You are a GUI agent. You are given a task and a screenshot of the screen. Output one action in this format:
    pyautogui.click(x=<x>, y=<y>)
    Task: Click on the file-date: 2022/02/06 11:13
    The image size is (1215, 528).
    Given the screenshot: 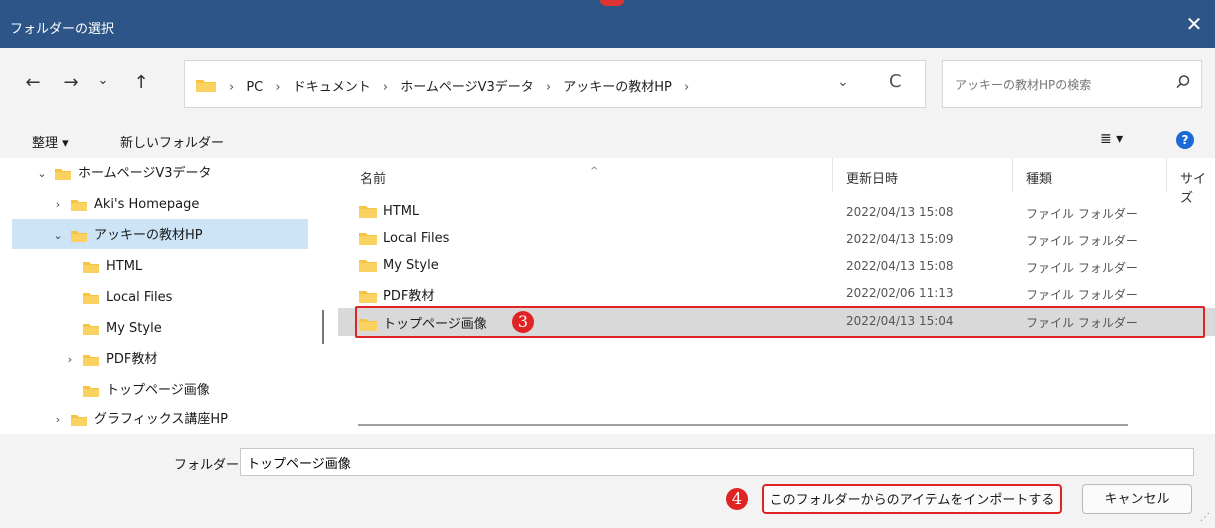 What is the action you would take?
    pyautogui.click(x=900, y=293)
    